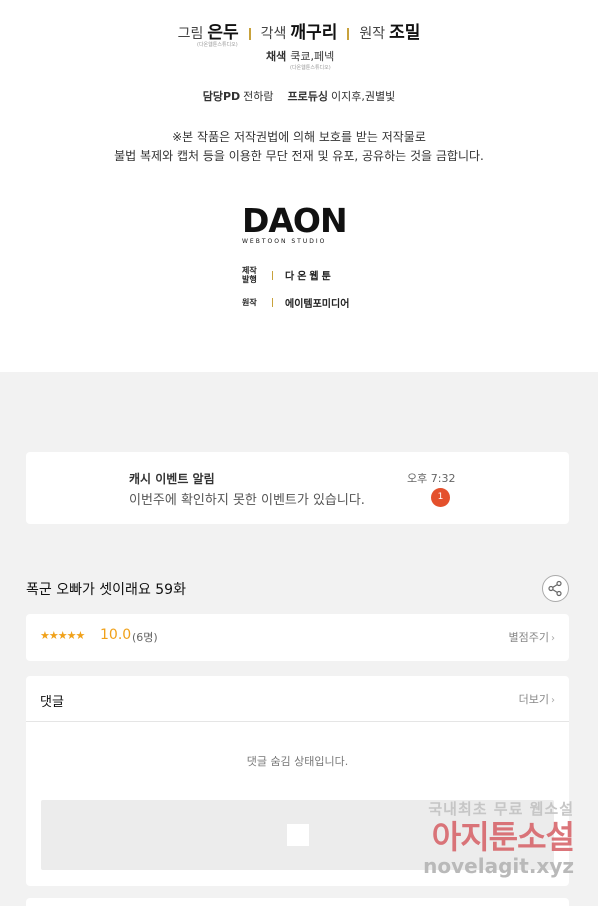  I want to click on notification-message: 이번주에 확인하지 못한 이벤트가 있습니다., so click(247, 500).